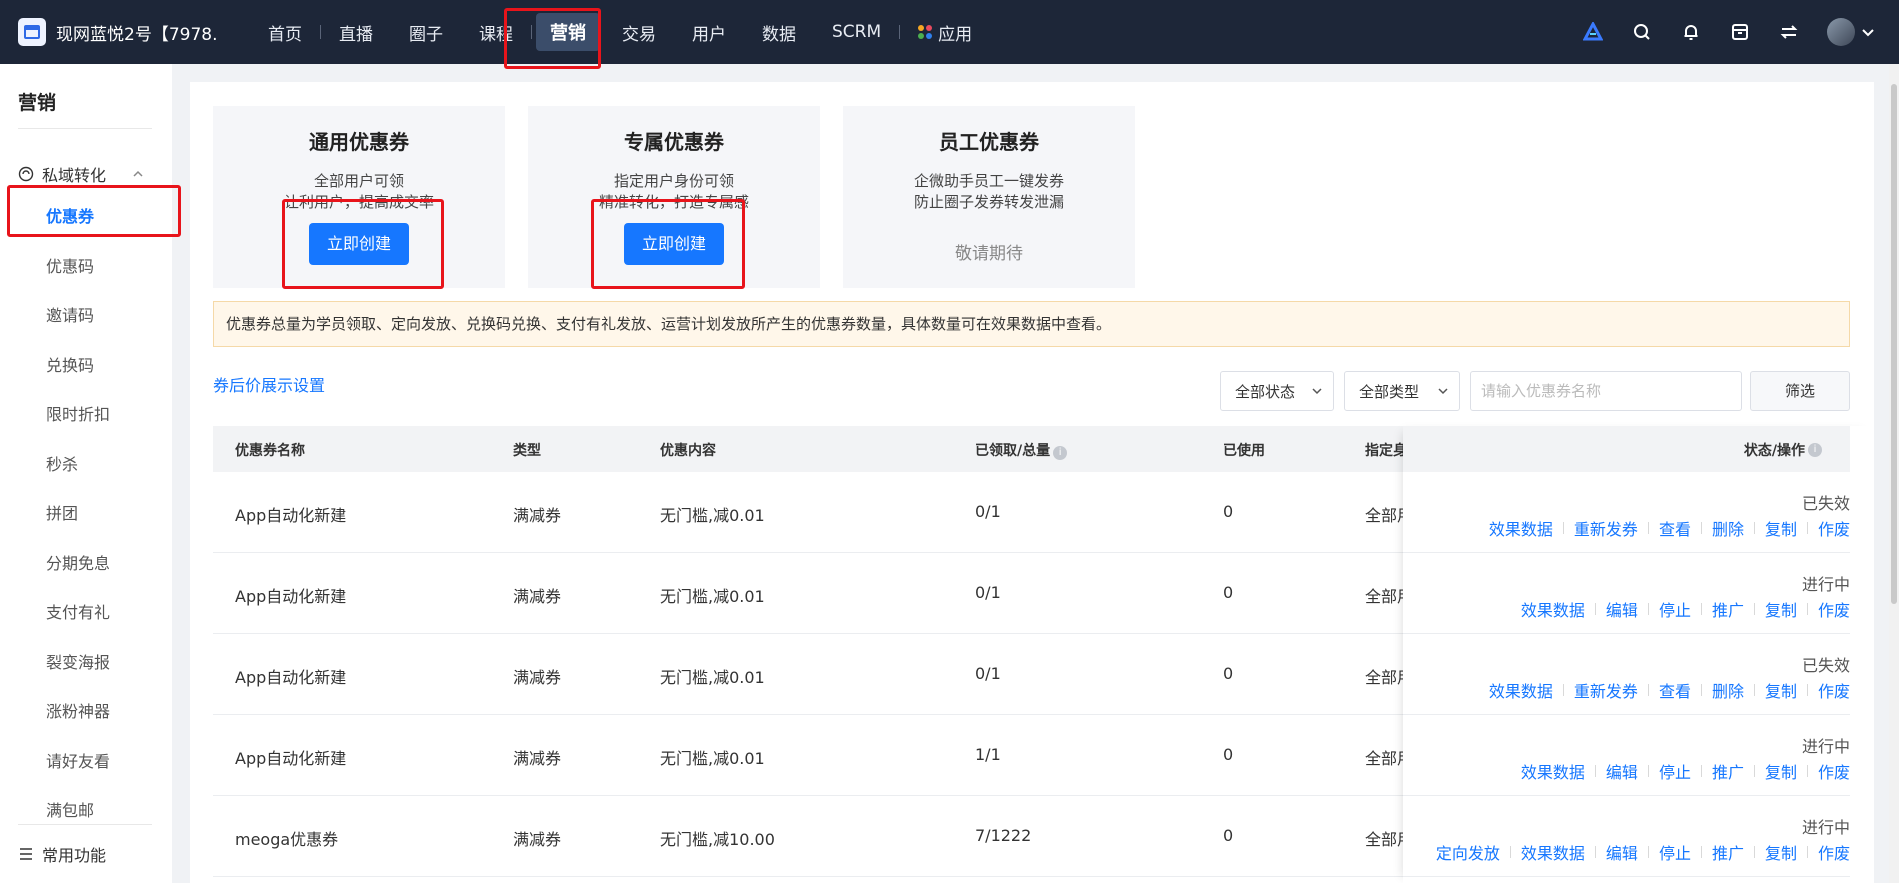 The image size is (1899, 883). Describe the element at coordinates (78, 611) in the screenshot. I see `sidebar-item-pay-gift: 支付有礼` at that location.